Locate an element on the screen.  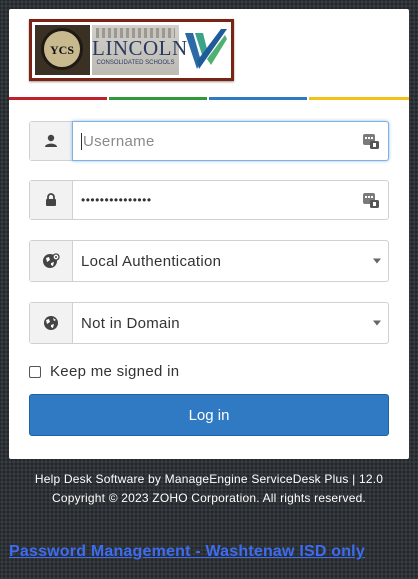
auth-method-select: Local Authentication is located at coordinates (209, 261).